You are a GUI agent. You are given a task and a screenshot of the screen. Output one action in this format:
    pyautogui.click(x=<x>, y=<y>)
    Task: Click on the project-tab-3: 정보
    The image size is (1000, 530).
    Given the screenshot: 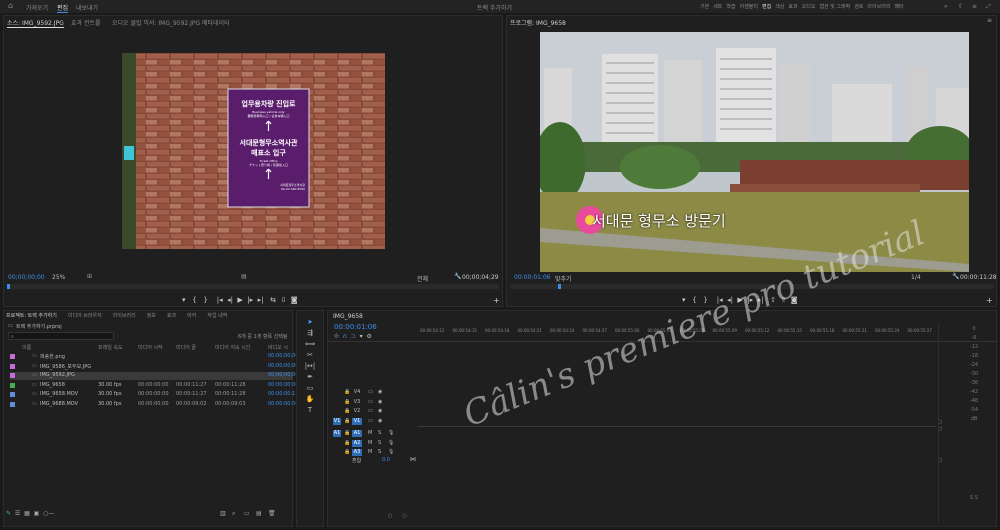 What is the action you would take?
    pyautogui.click(x=151, y=316)
    